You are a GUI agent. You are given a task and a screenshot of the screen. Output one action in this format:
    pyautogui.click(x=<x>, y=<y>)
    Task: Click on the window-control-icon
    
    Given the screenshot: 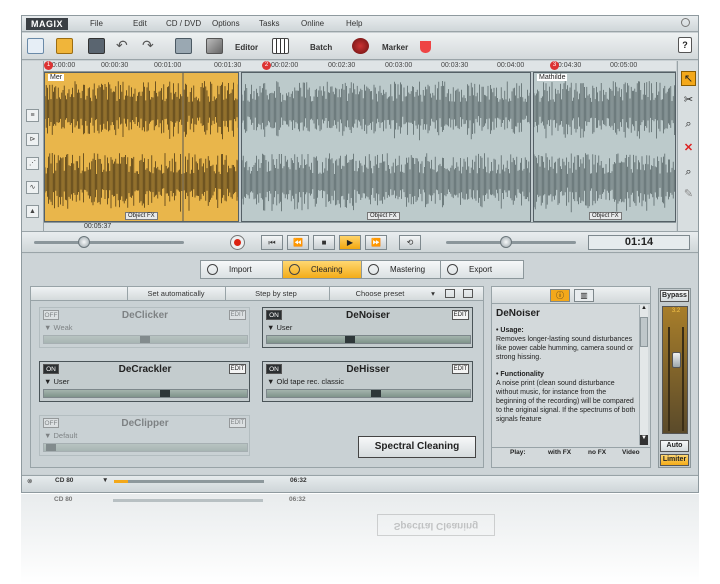 What is the action you would take?
    pyautogui.click(x=685, y=22)
    